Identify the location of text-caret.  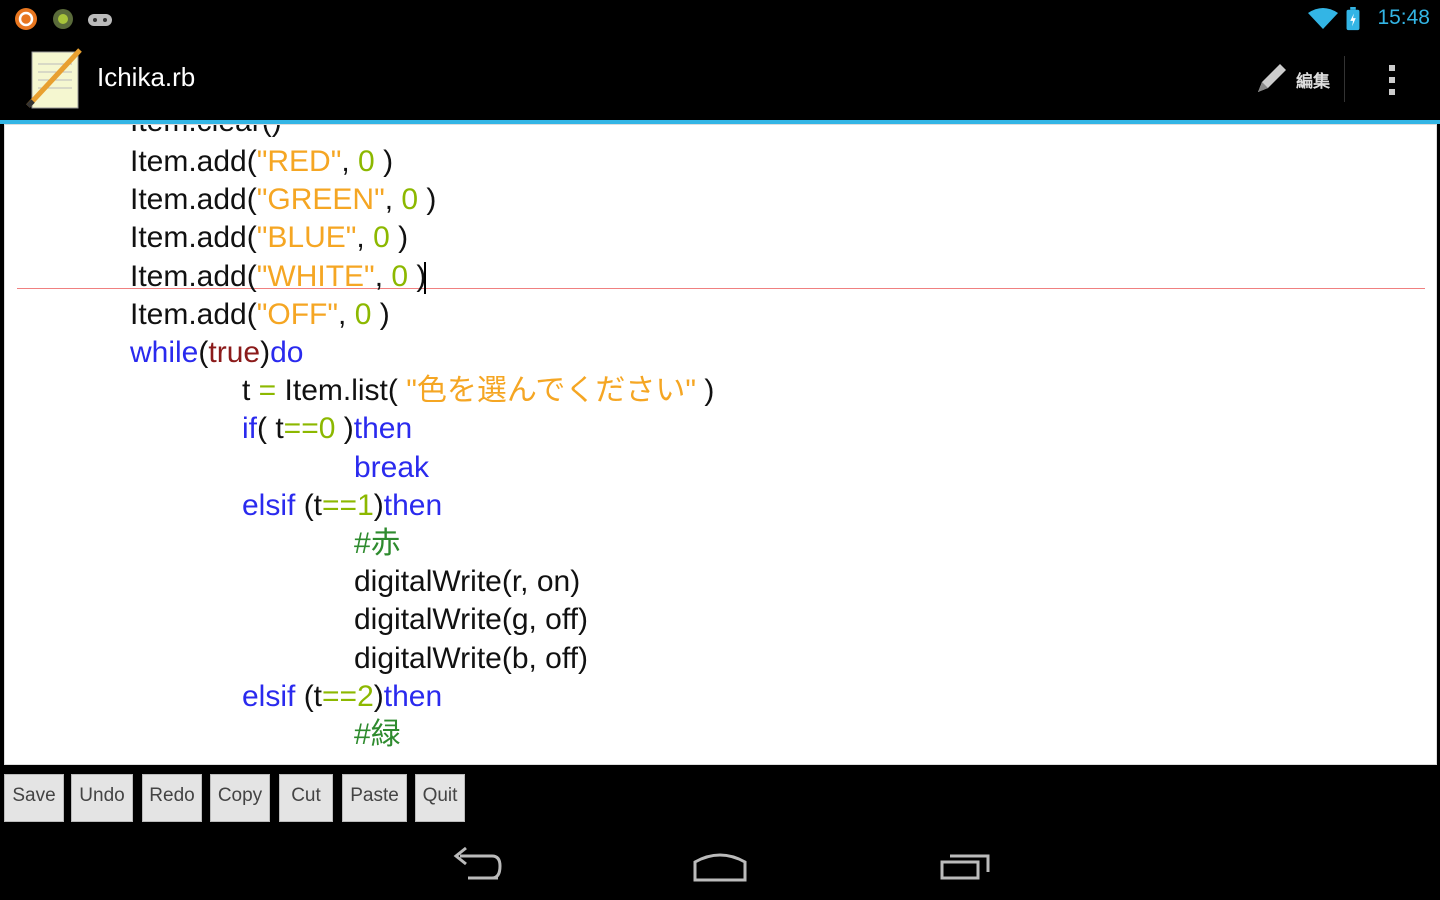
(425, 277).